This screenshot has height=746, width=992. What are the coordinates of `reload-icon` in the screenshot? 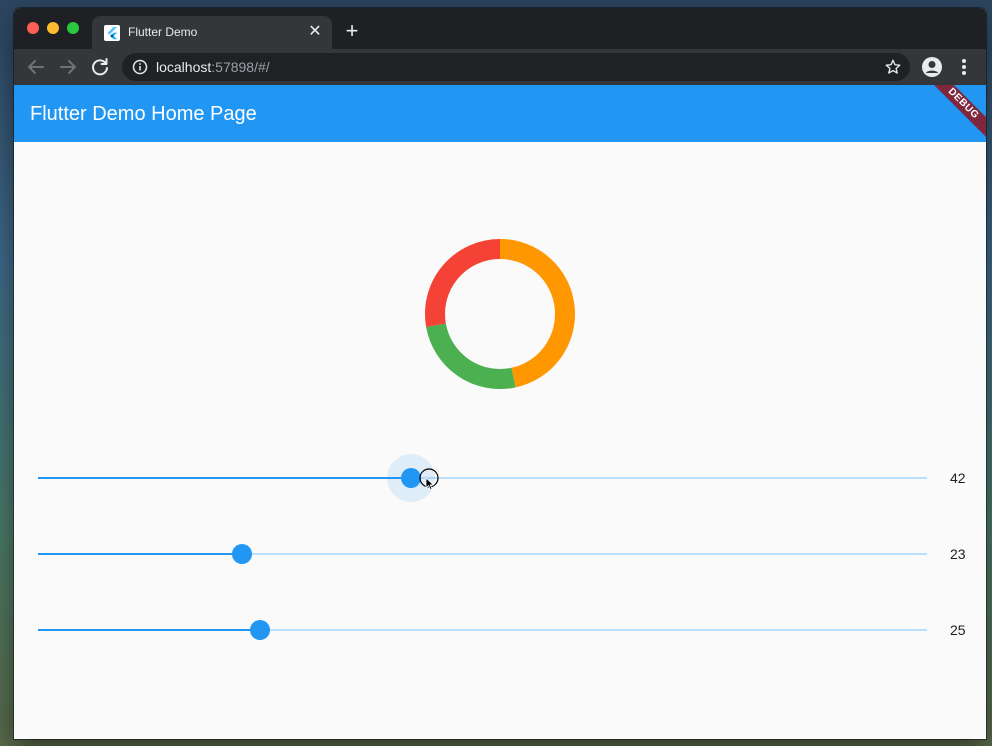 It's located at (100, 67).